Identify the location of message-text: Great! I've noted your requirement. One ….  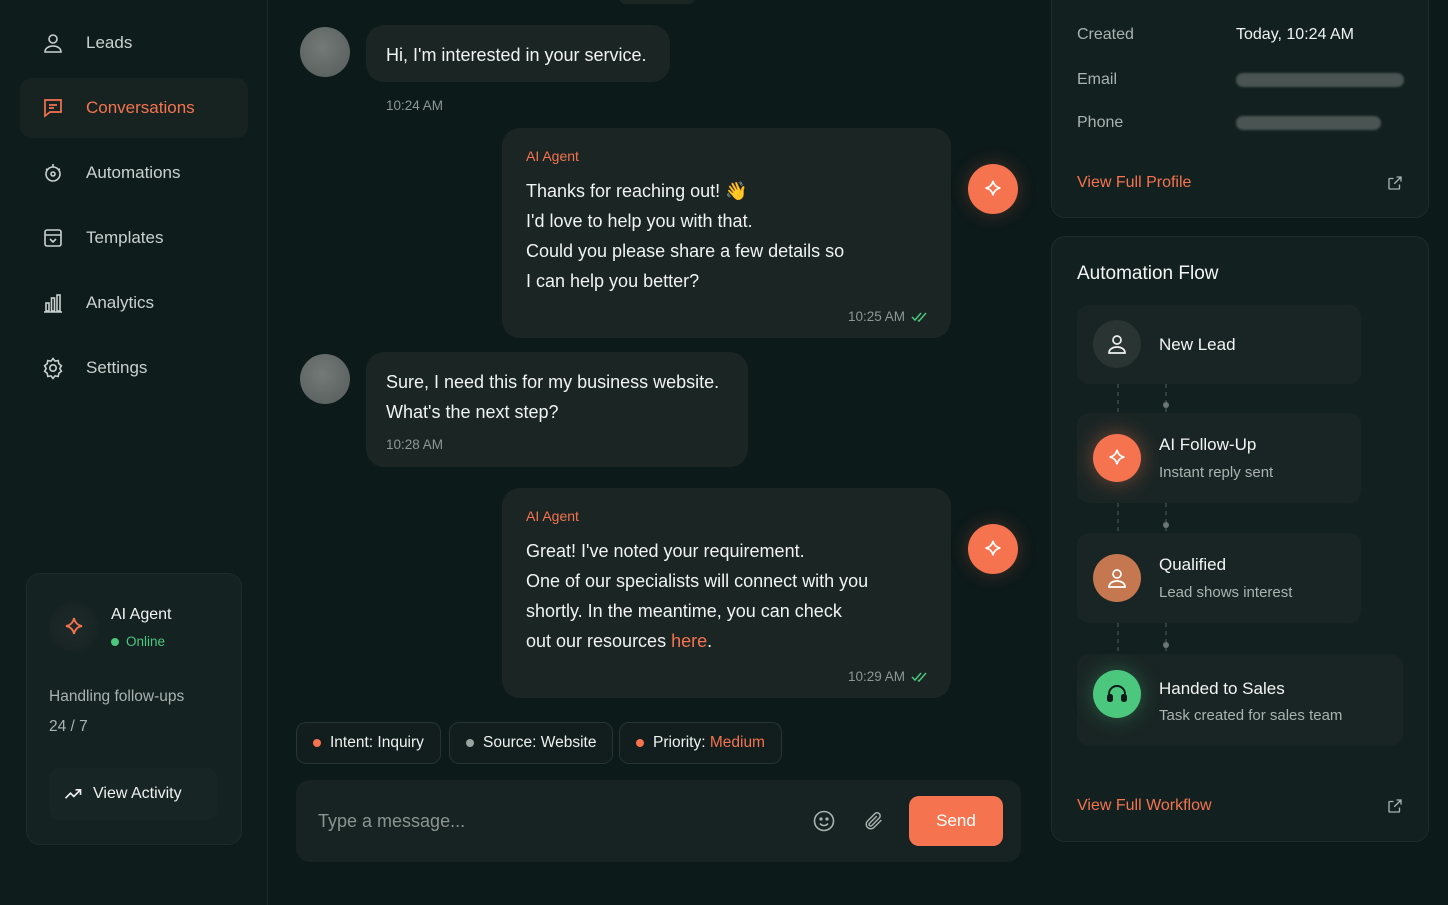
(716, 596).